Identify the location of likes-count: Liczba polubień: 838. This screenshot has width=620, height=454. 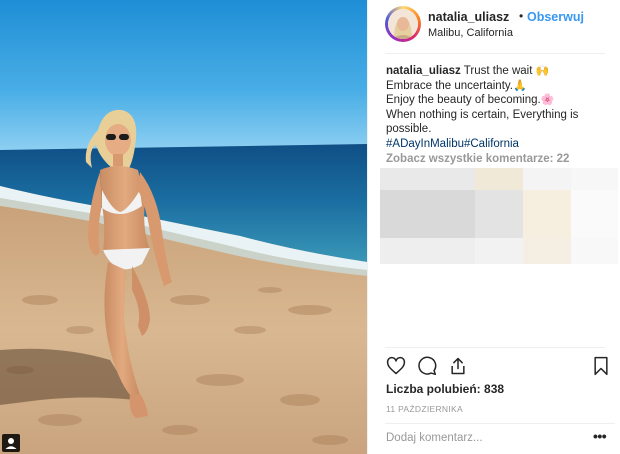
(445, 389).